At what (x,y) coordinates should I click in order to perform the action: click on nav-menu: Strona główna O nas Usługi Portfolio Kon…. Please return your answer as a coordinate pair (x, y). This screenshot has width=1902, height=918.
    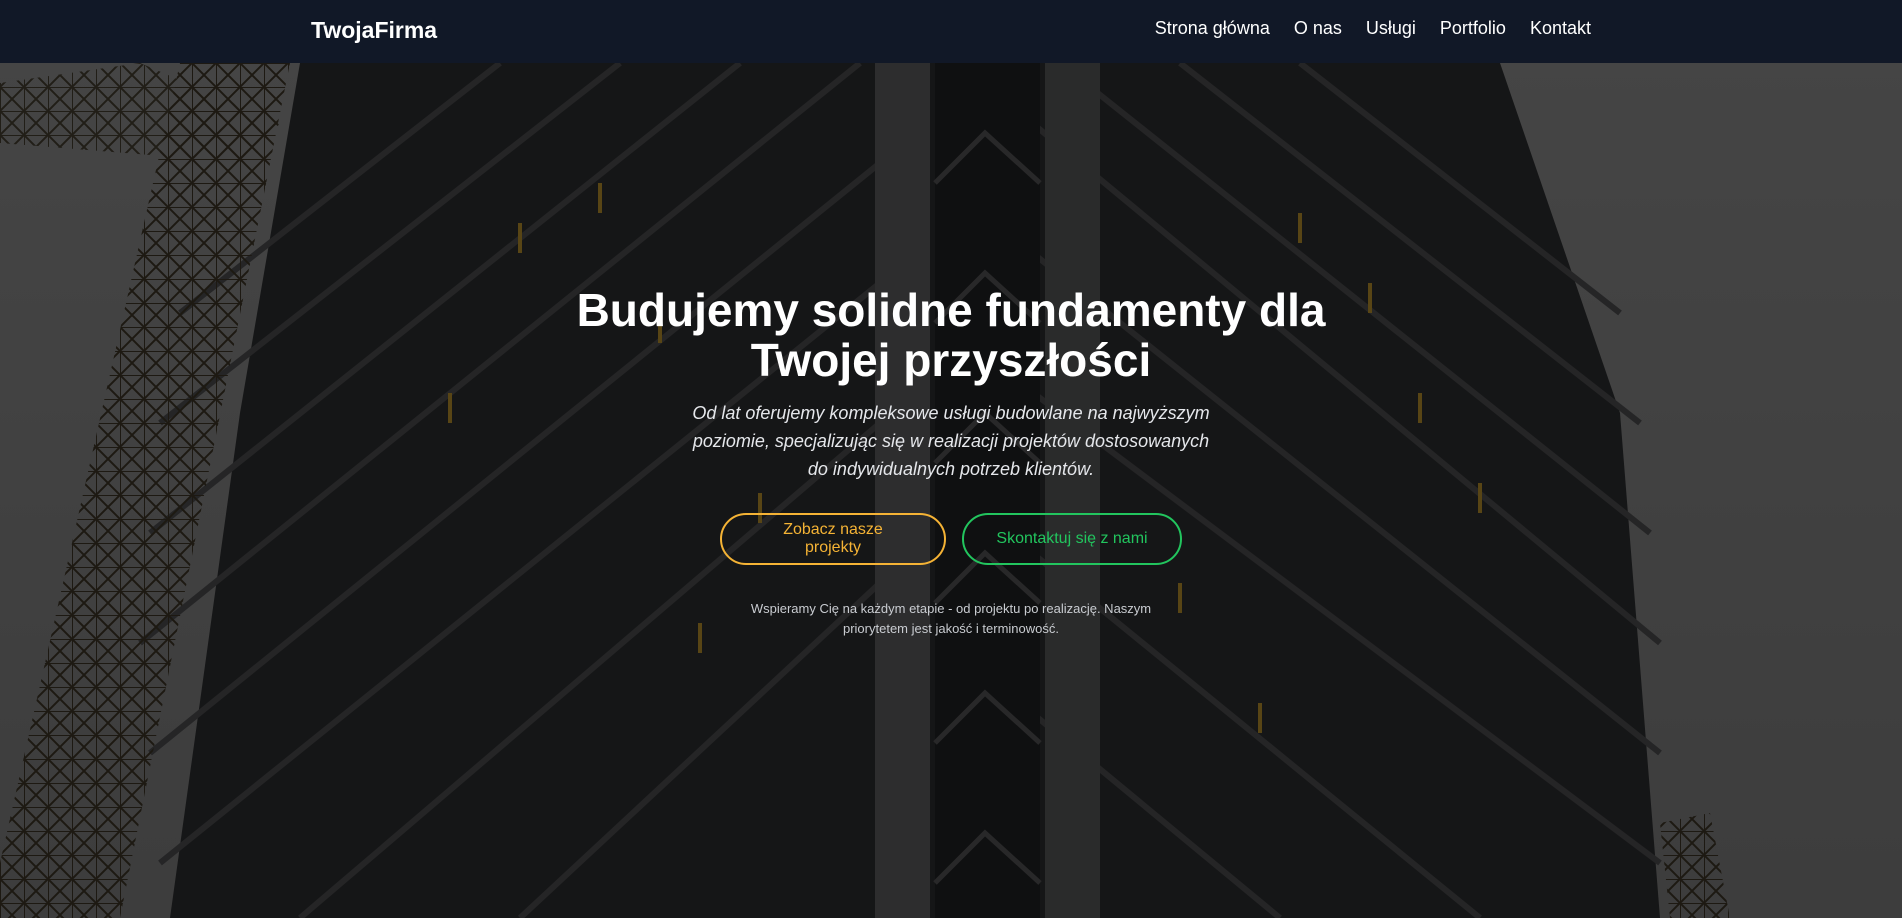
    Looking at the image, I should click on (1373, 28).